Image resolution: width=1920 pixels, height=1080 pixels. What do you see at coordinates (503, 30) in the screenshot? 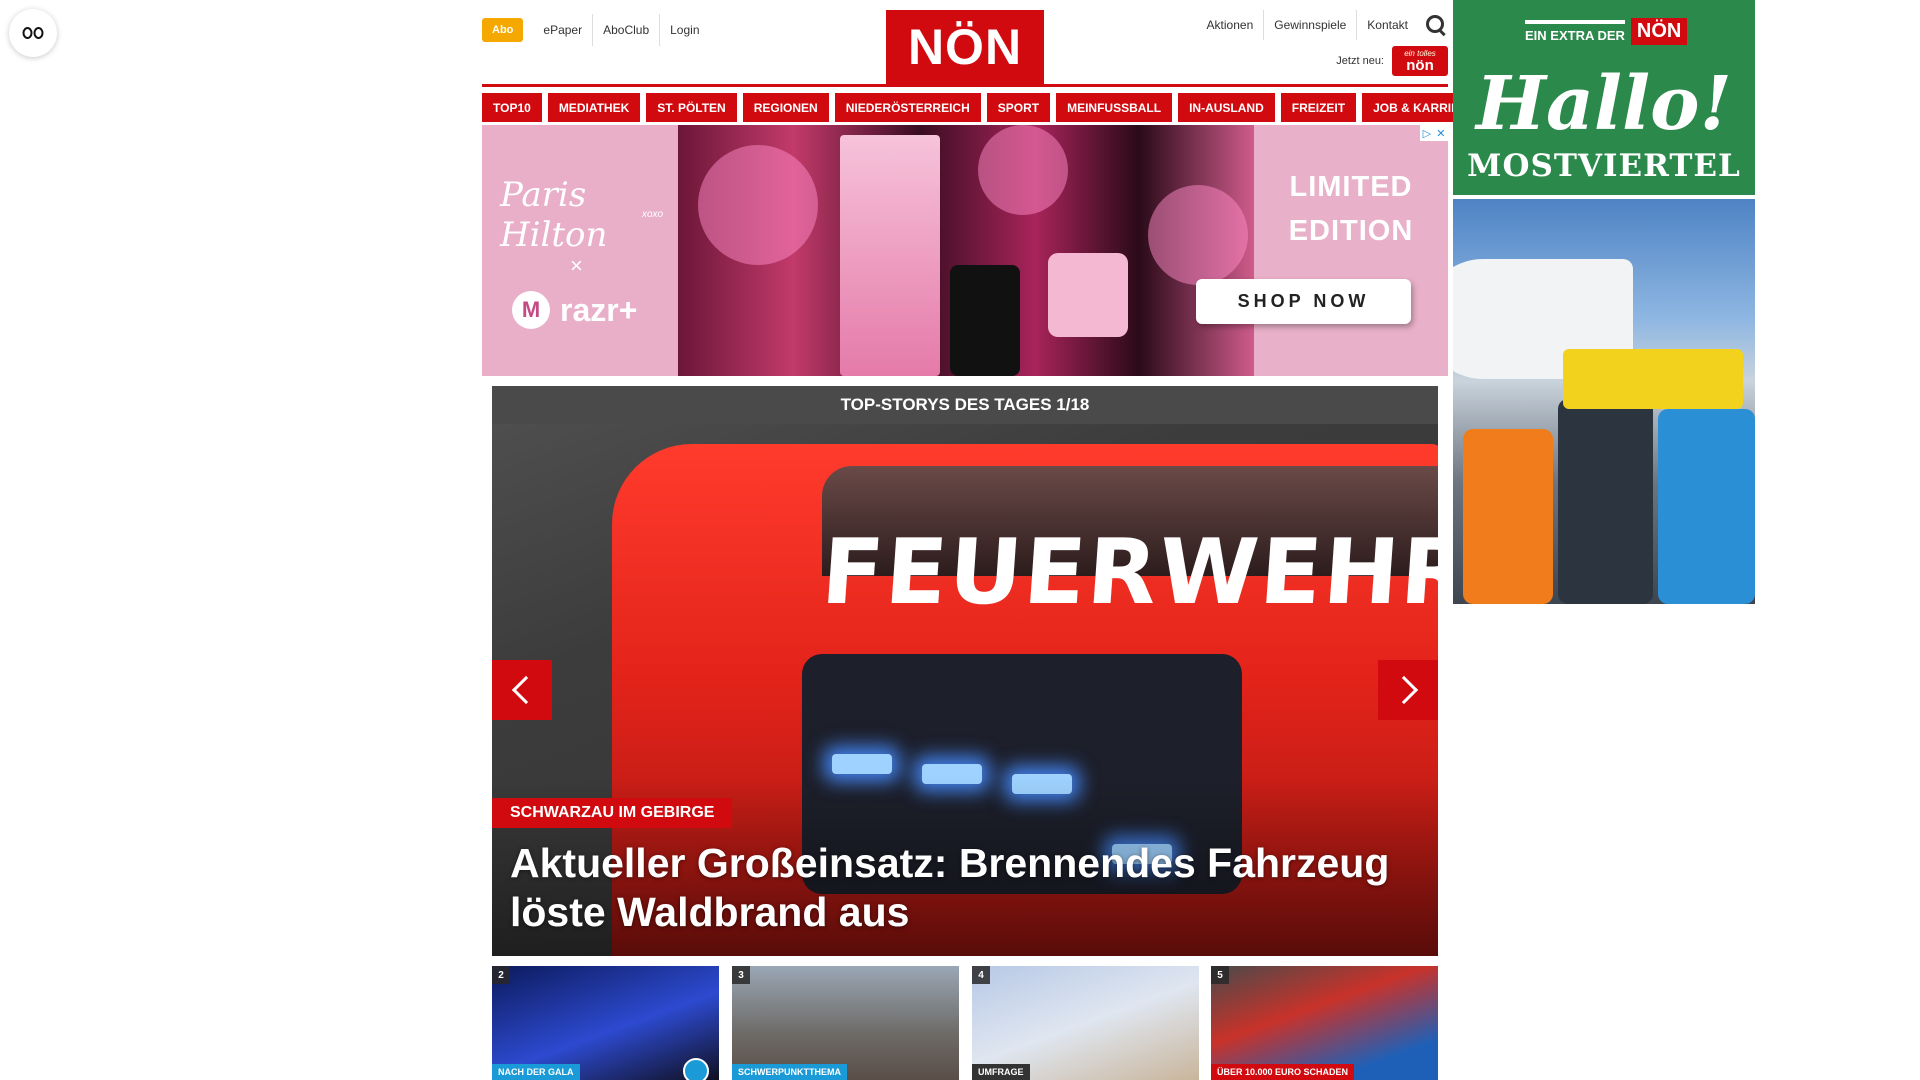
I see `abo-button: Abo` at bounding box center [503, 30].